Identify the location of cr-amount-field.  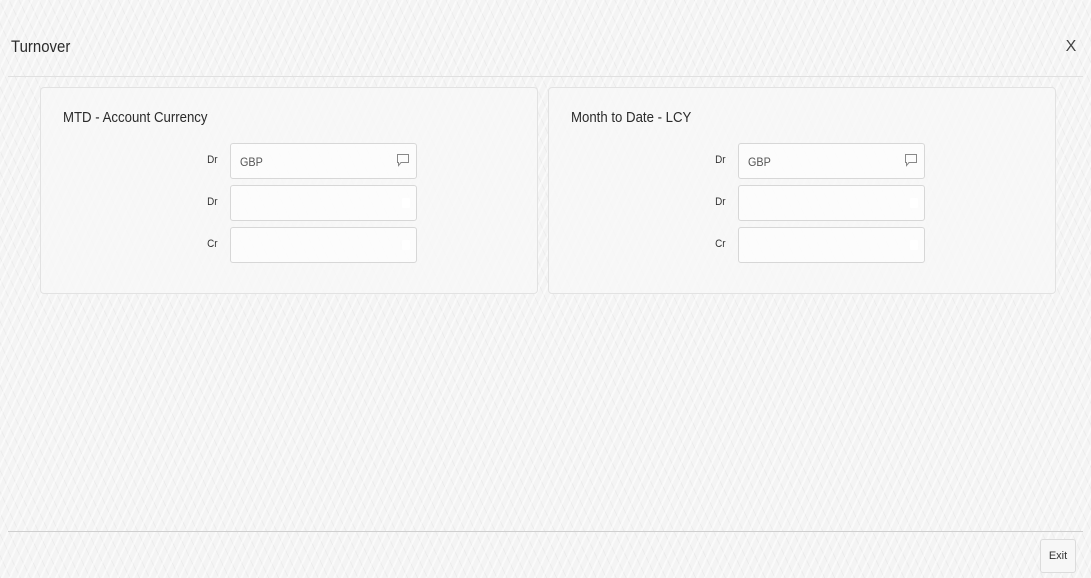
(323, 245).